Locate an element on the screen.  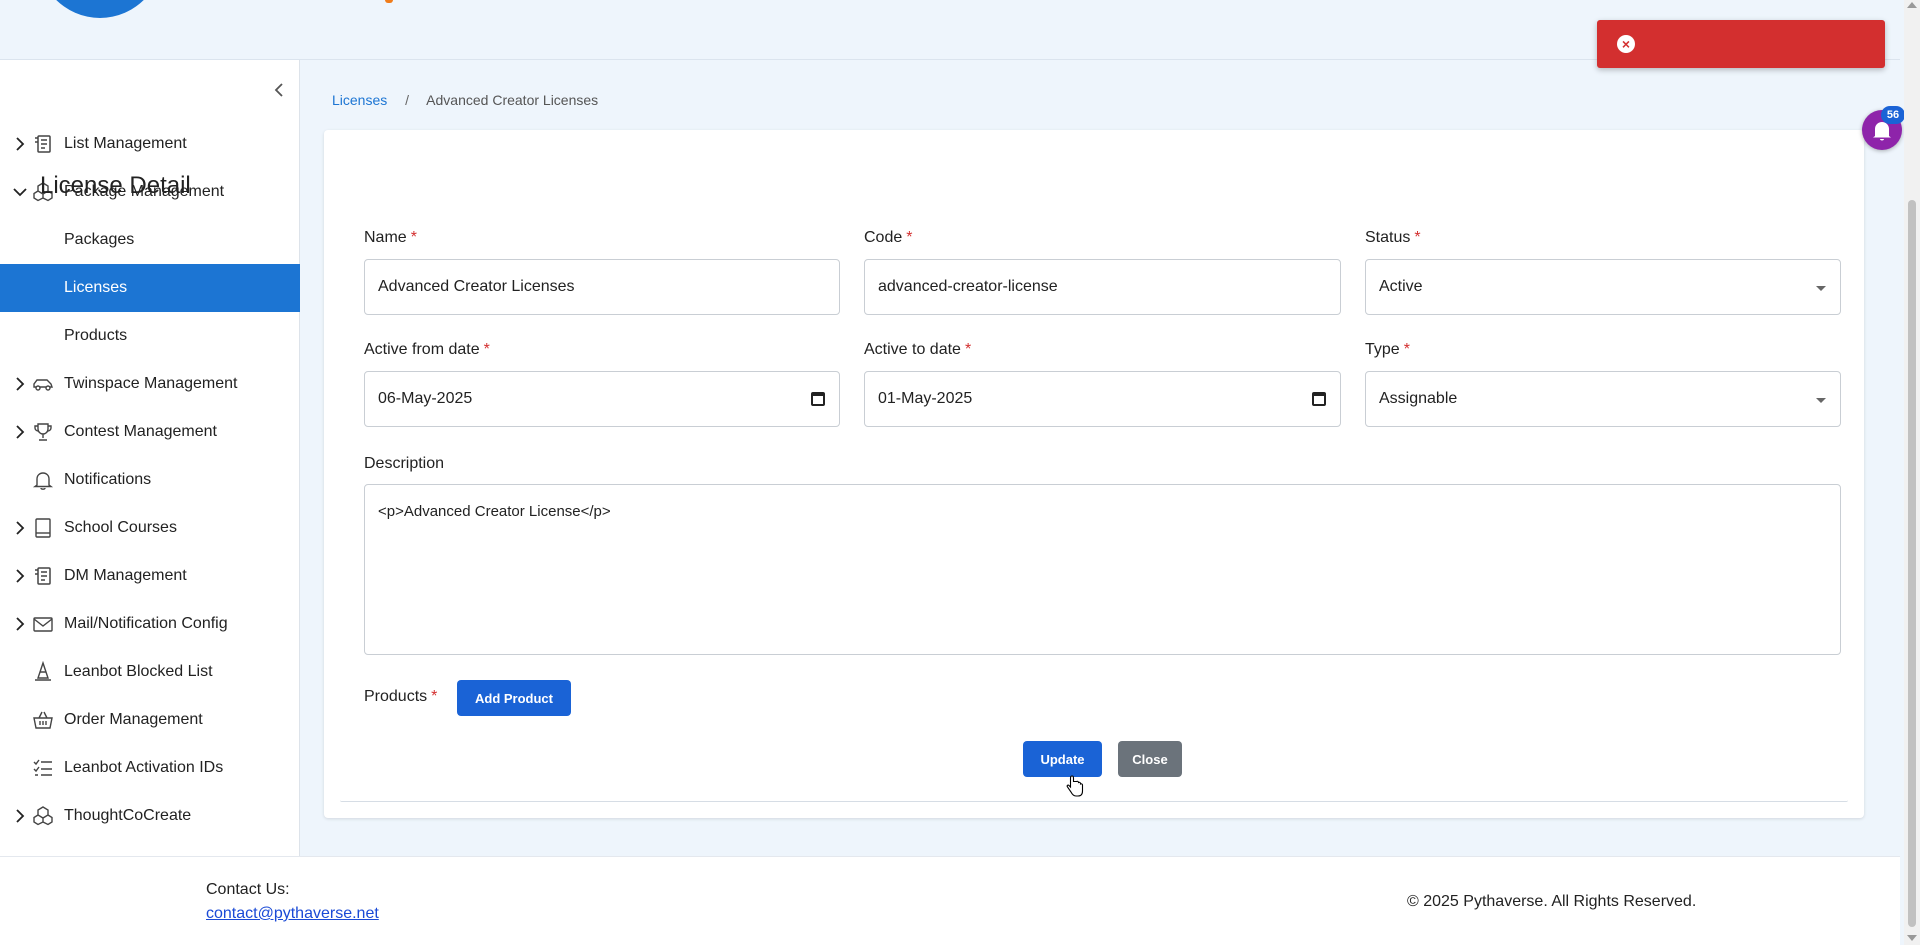
breadcrumb-current: Advanced Creator Licenses is located at coordinates (512, 100).